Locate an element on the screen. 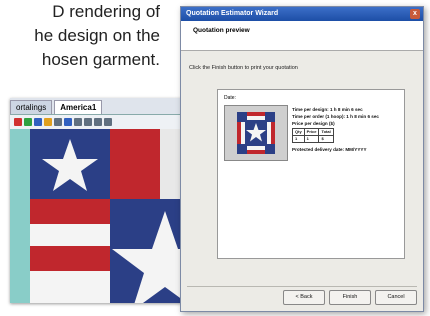 The width and height of the screenshot is (430, 316). wizard-header: Quotation preview is located at coordinates (302, 36).